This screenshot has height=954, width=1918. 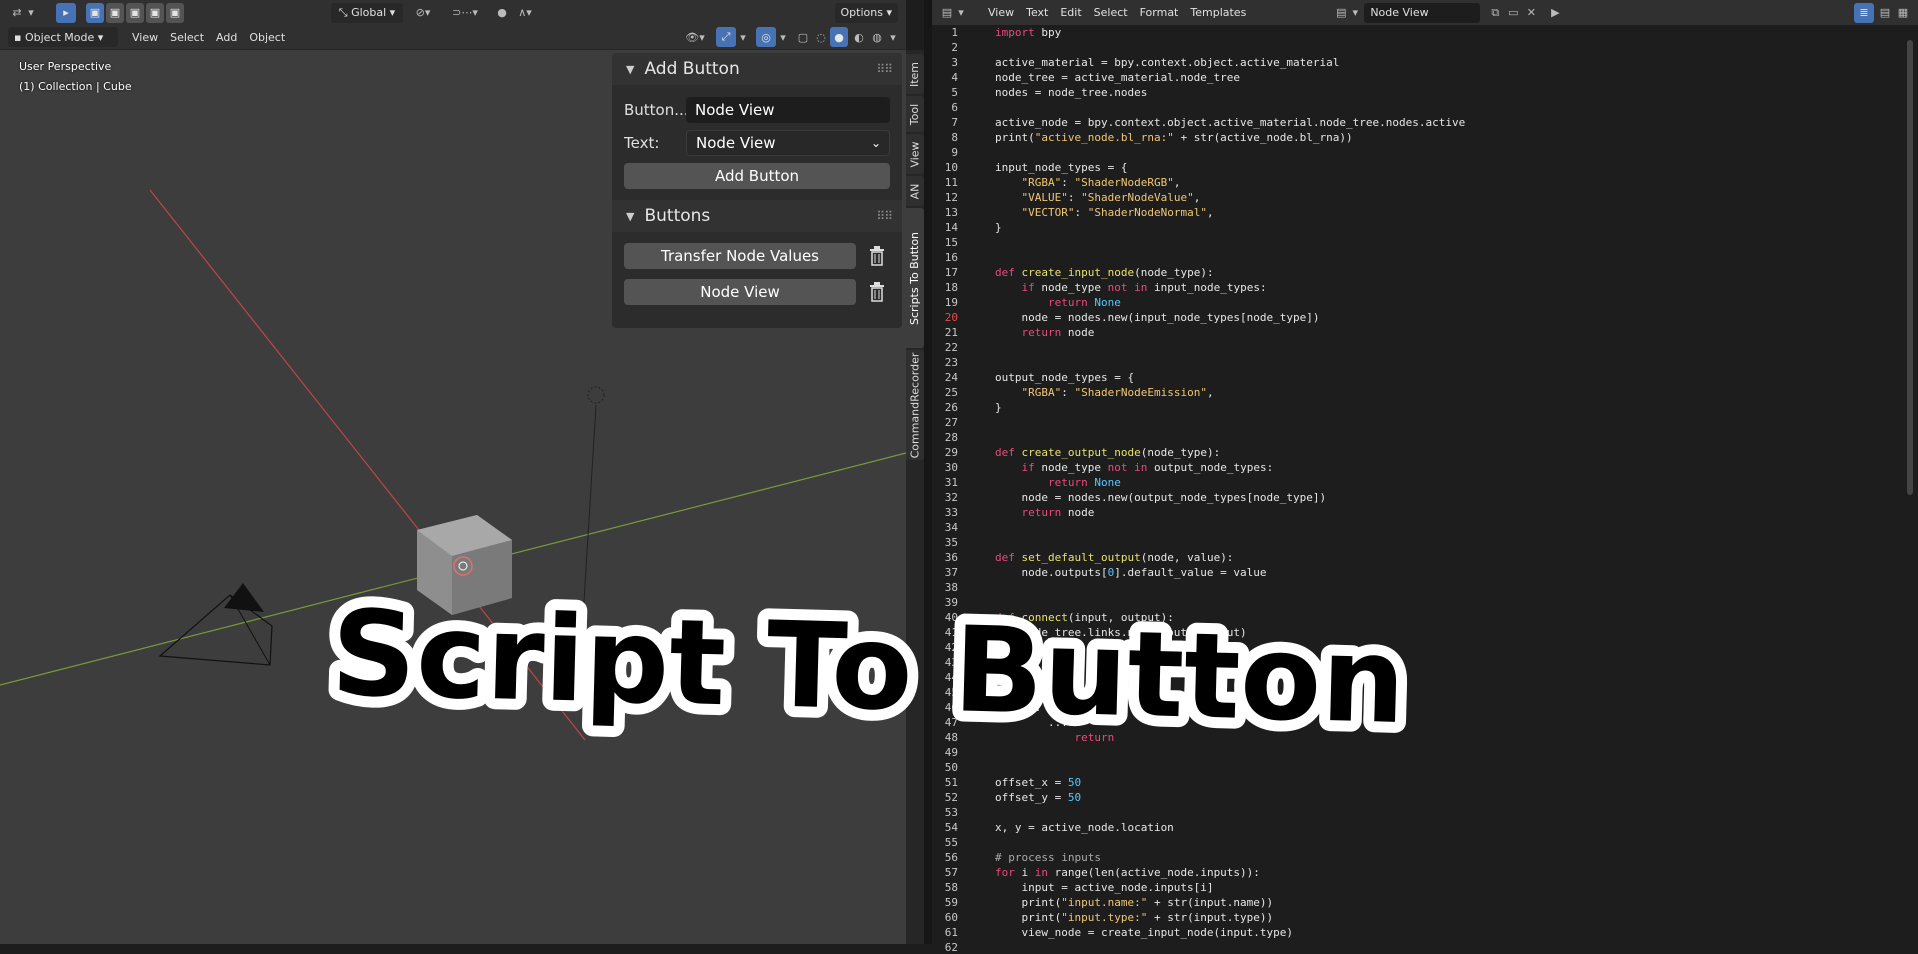 I want to click on code-line: offset_x = 50, so click(x=1038, y=782).